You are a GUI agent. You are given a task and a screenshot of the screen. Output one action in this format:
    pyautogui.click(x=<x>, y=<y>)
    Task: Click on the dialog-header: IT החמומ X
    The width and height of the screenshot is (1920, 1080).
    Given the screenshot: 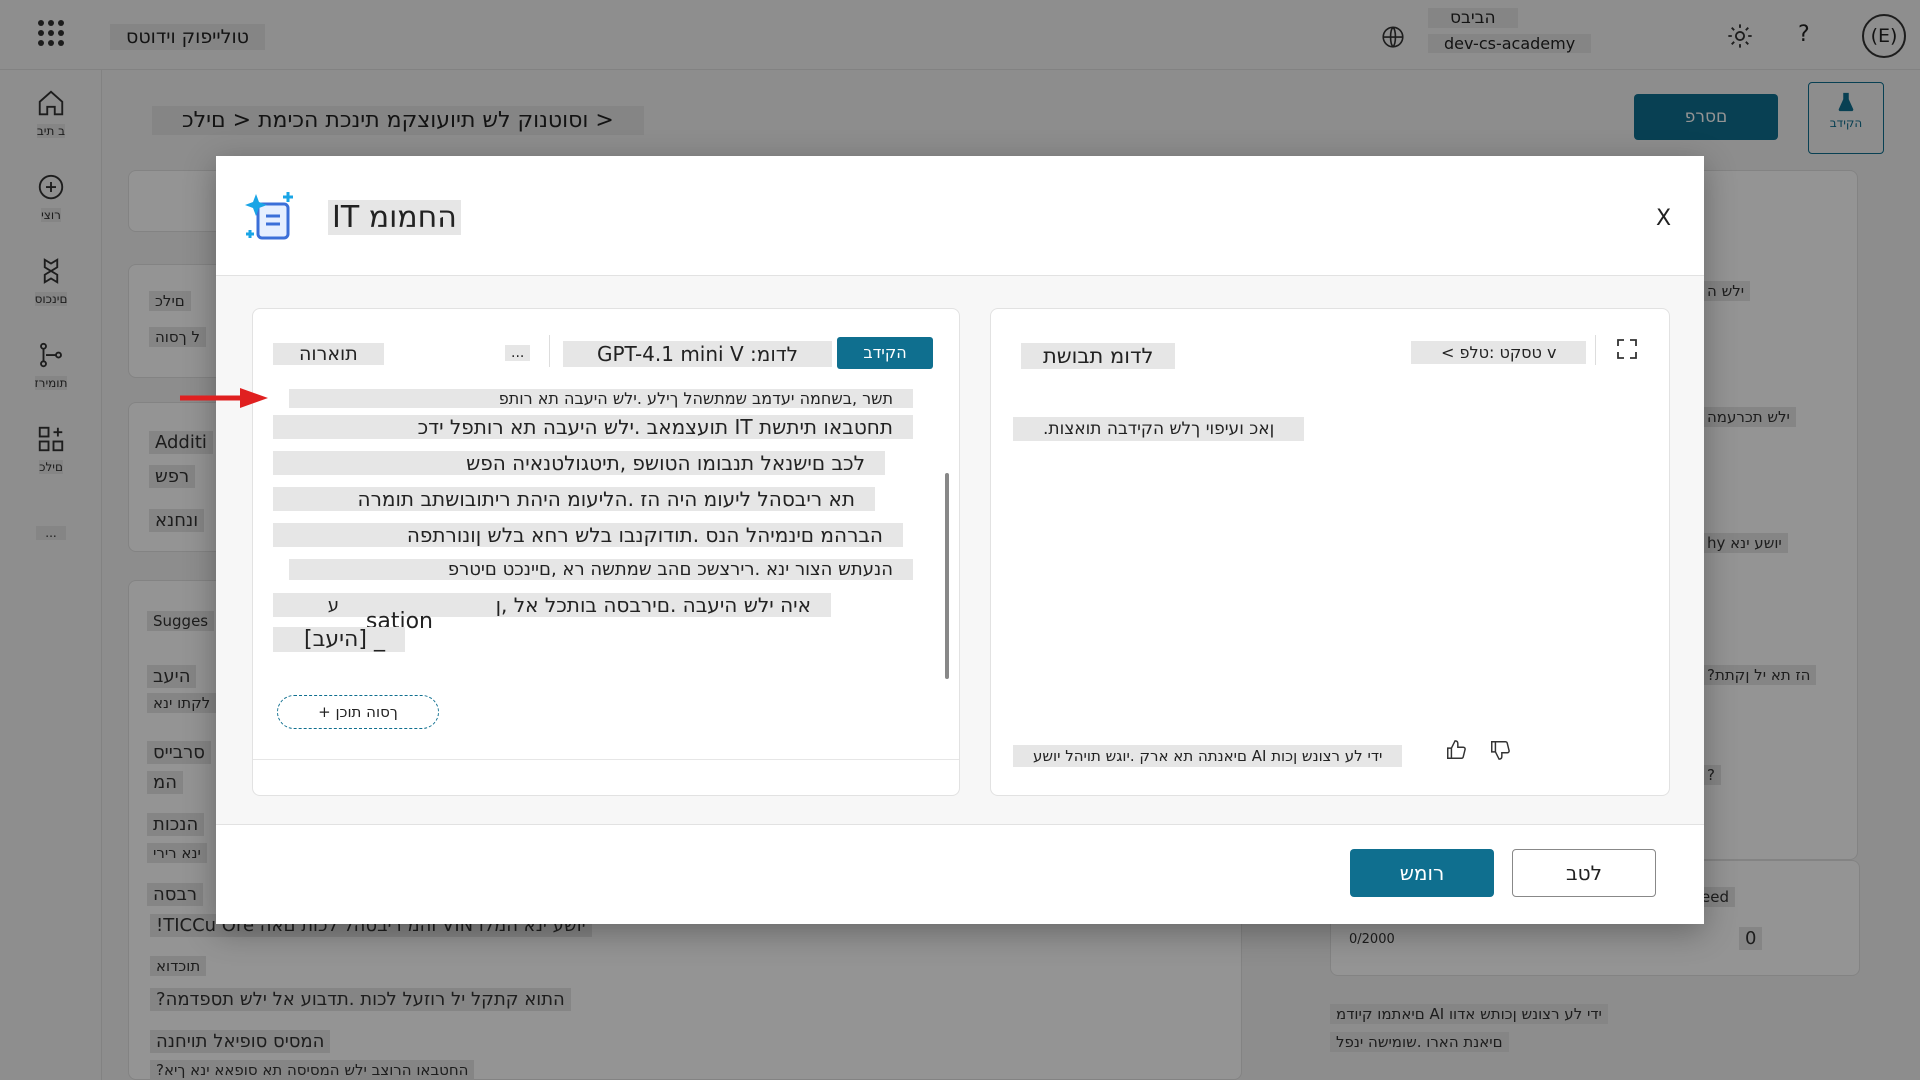 What is the action you would take?
    pyautogui.click(x=960, y=216)
    